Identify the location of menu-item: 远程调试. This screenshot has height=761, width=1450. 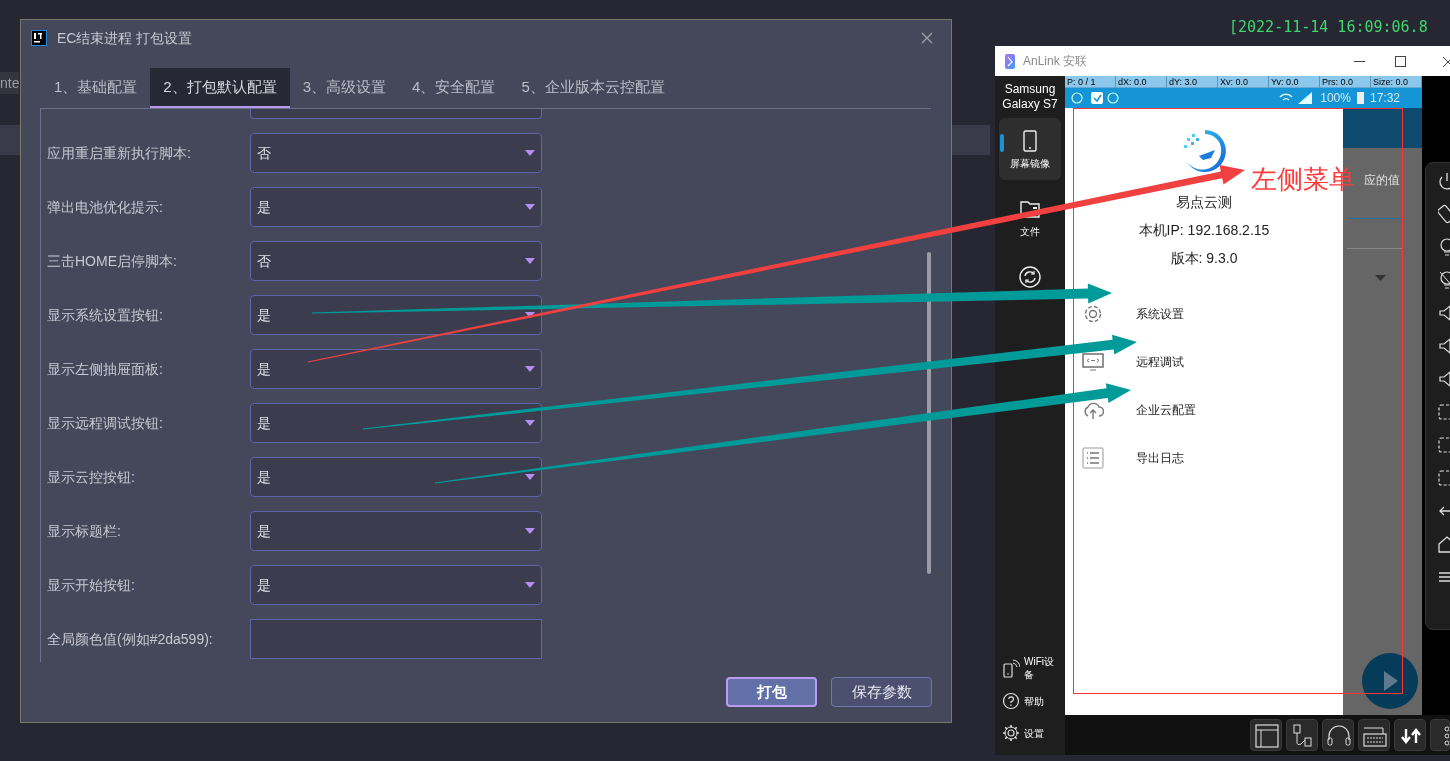
(1204, 362).